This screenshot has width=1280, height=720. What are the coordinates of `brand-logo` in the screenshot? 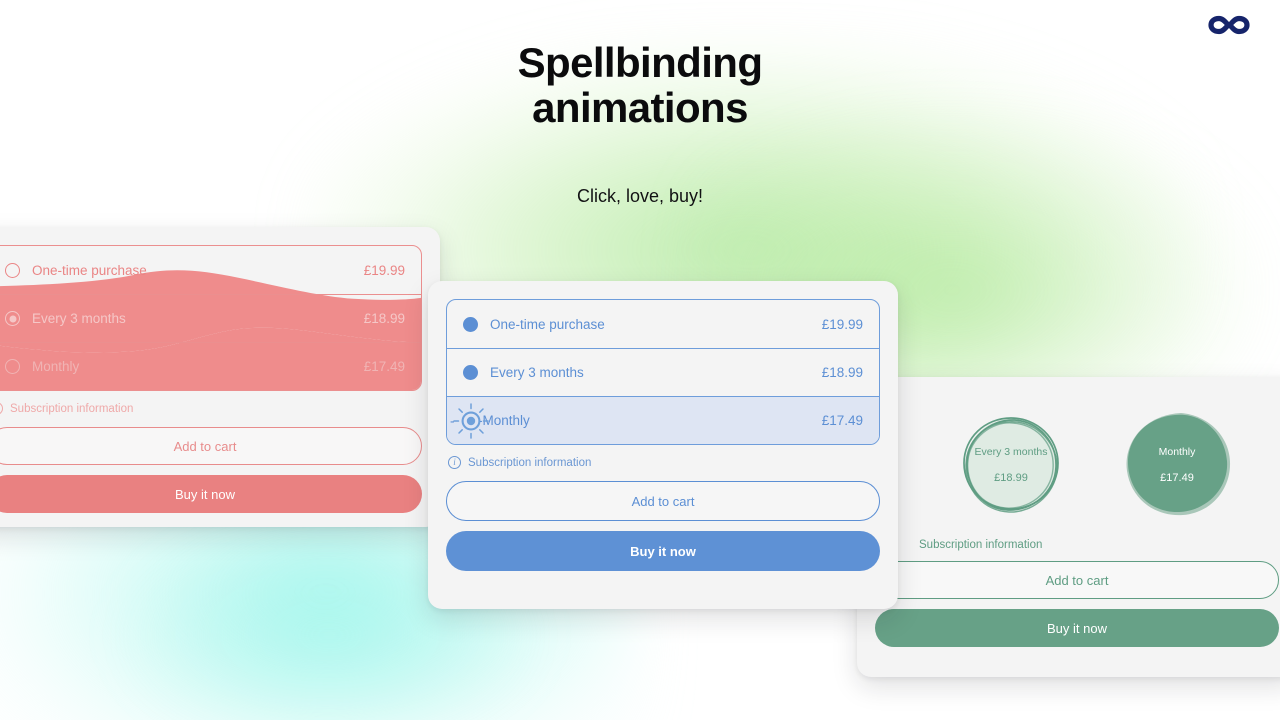 It's located at (1229, 27).